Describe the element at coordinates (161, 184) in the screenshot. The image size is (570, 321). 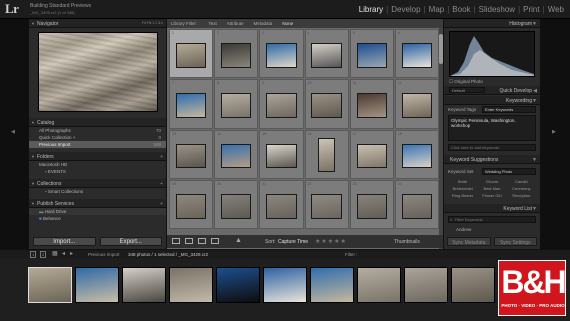
I see `add-collection-icon: +` at that location.